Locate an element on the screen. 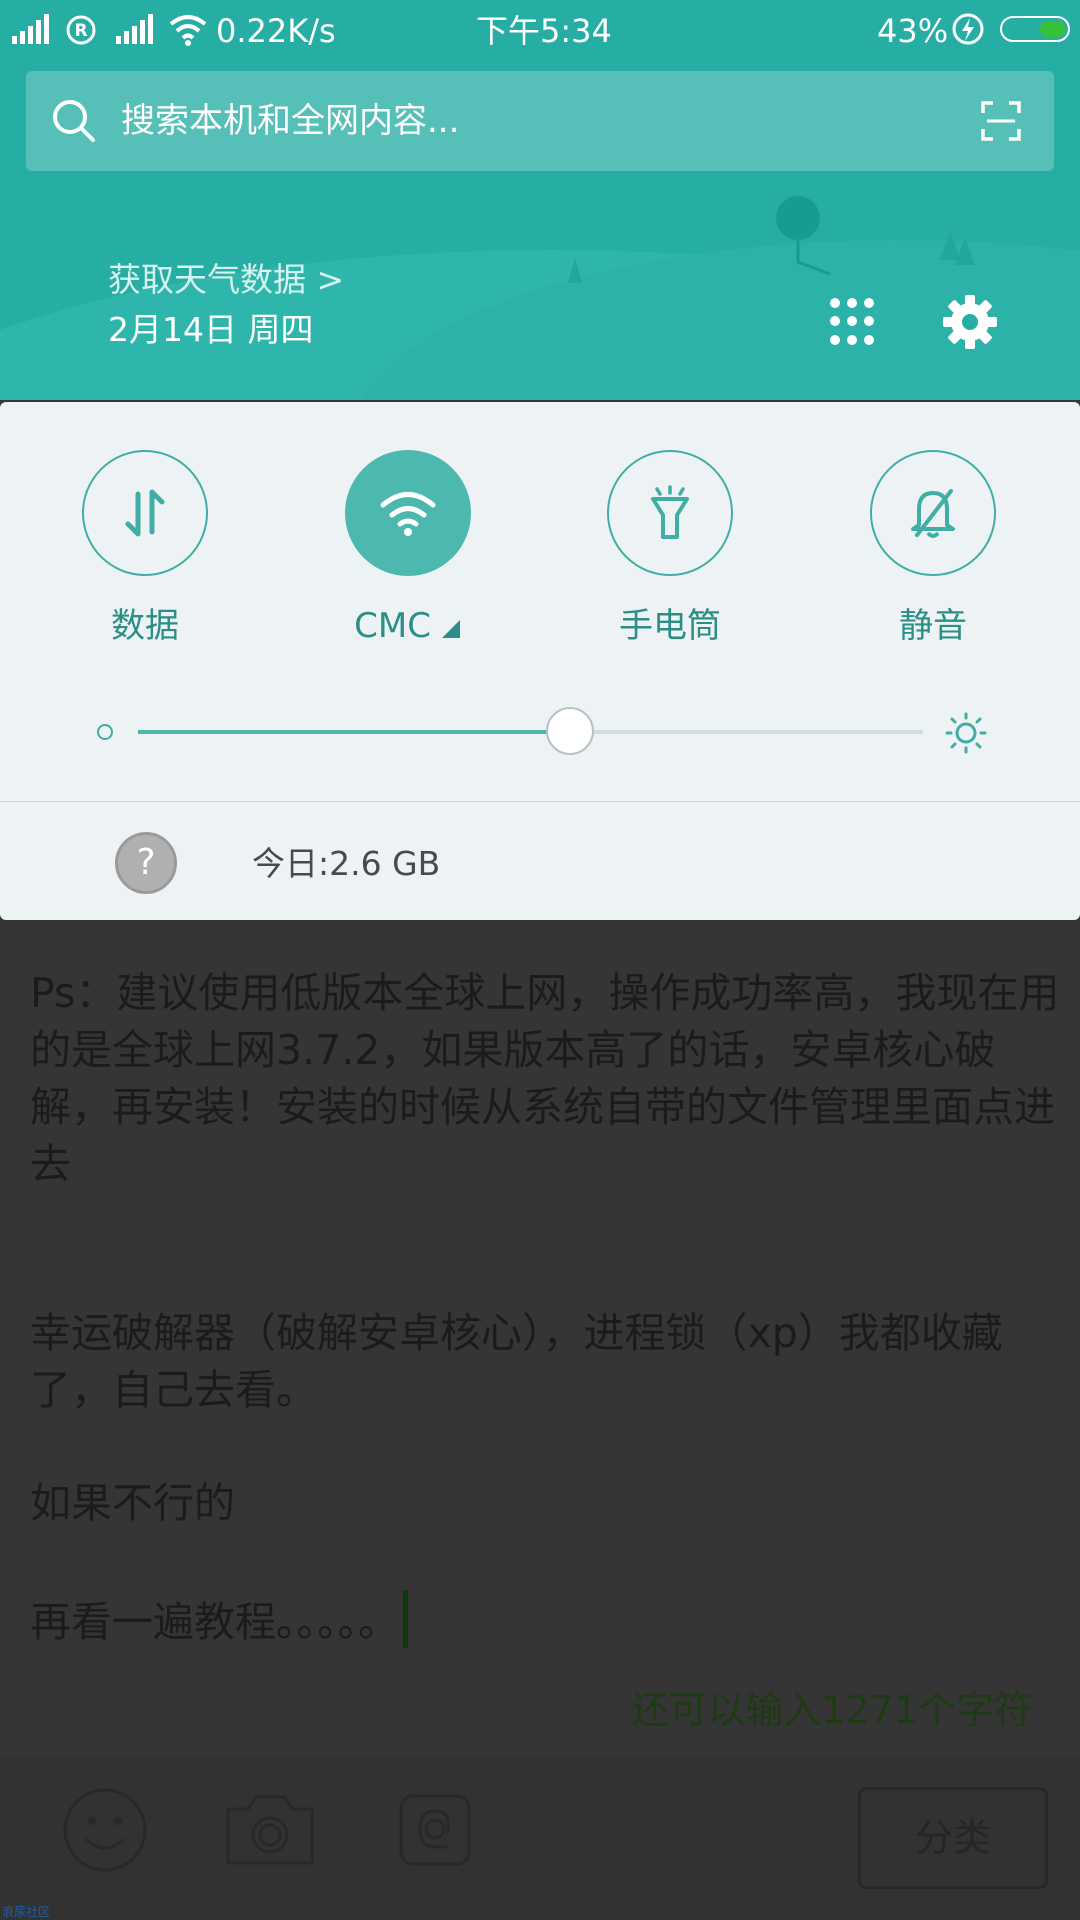 The image size is (1080, 1920). editor-paragraph: 幸运破解器（破解安卓核心），进程锁（xp）我都收藏了，自己去看。 is located at coordinates (516, 1361).